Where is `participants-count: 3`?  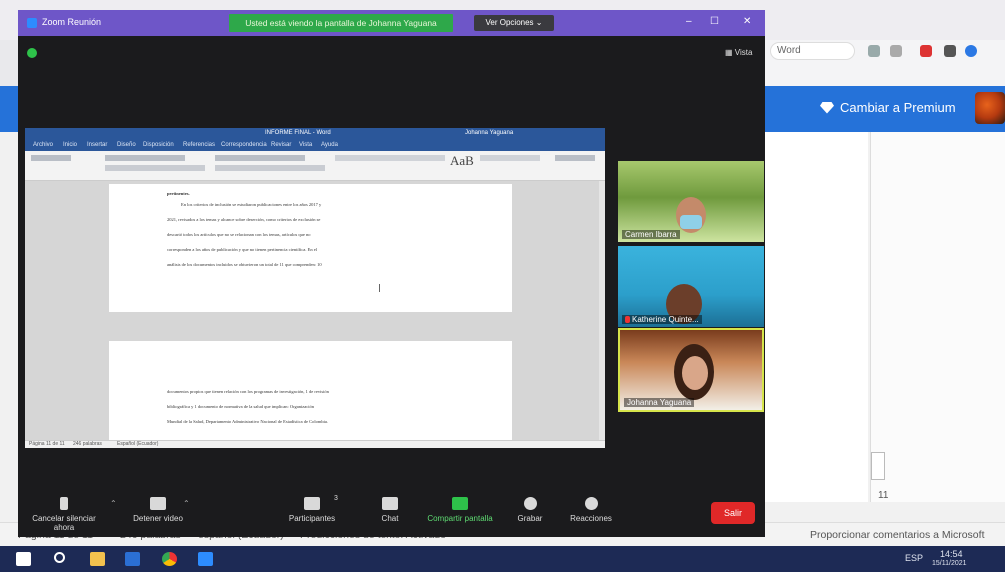
participants-count: 3 is located at coordinates (336, 498).